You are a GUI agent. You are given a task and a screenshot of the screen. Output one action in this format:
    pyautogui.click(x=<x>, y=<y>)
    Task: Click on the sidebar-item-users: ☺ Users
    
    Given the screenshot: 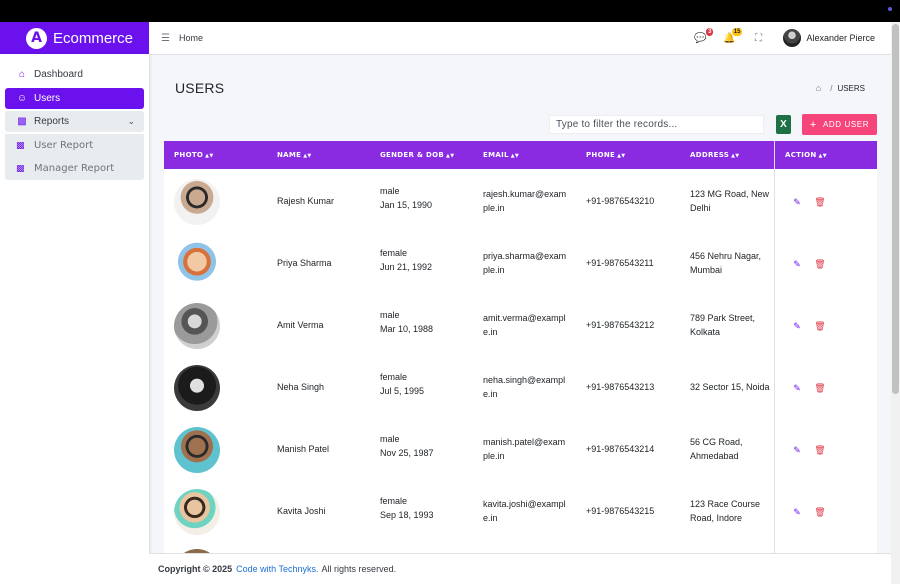 What is the action you would take?
    pyautogui.click(x=74, y=98)
    